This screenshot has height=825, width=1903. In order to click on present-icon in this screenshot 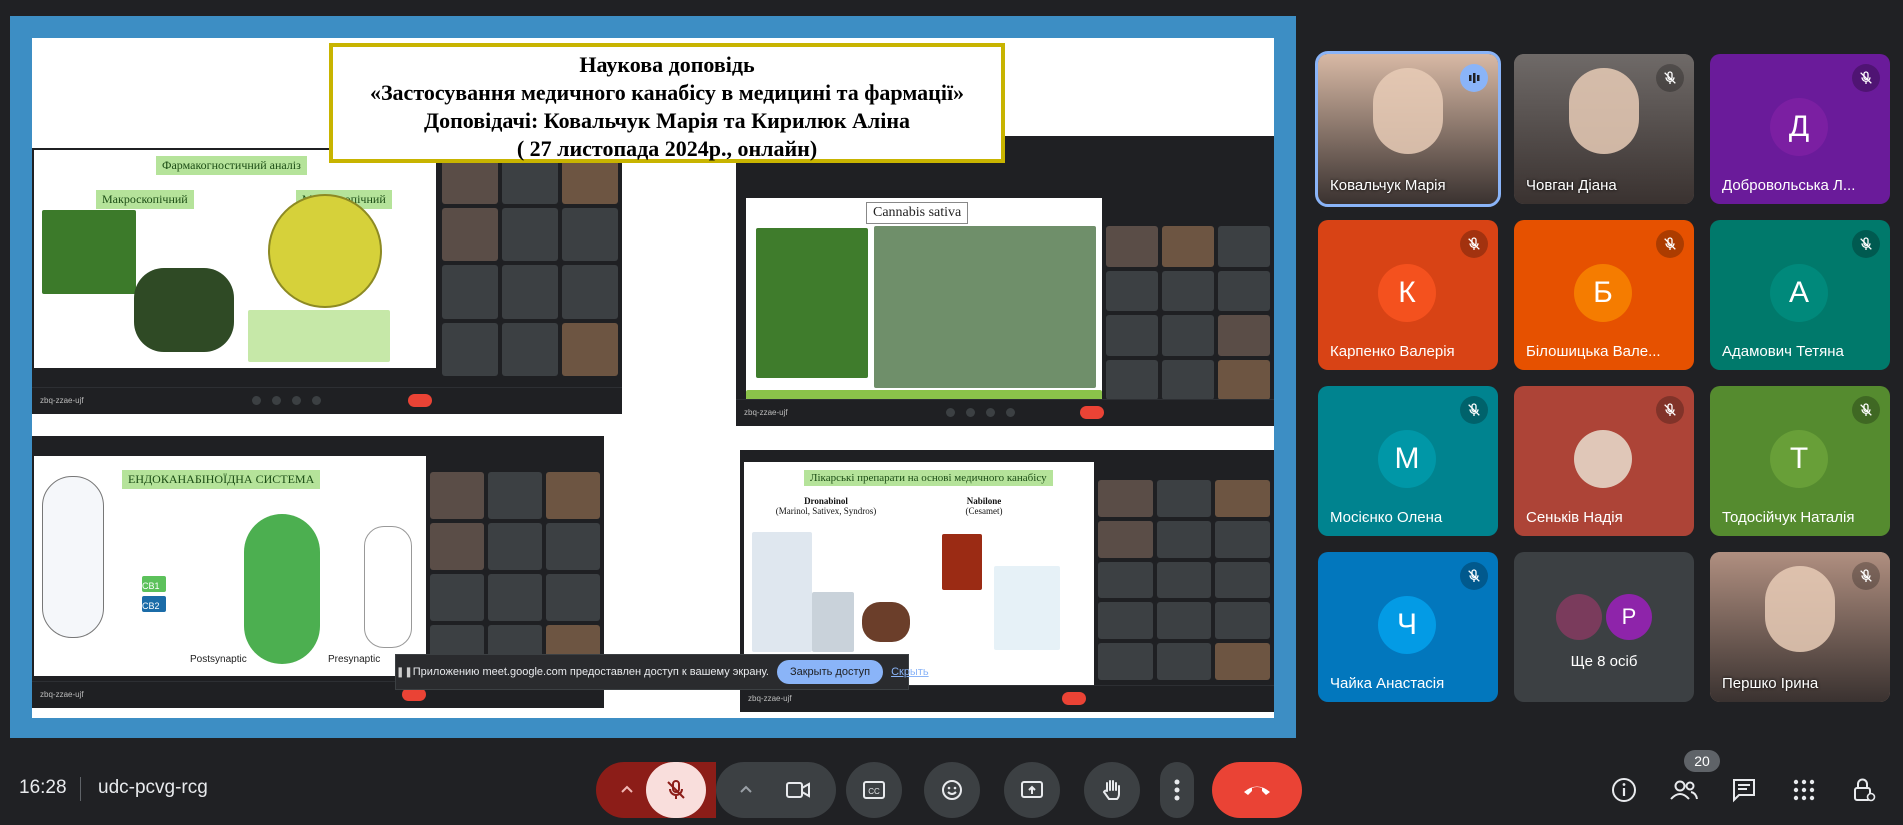, I will do `click(1032, 789)`.